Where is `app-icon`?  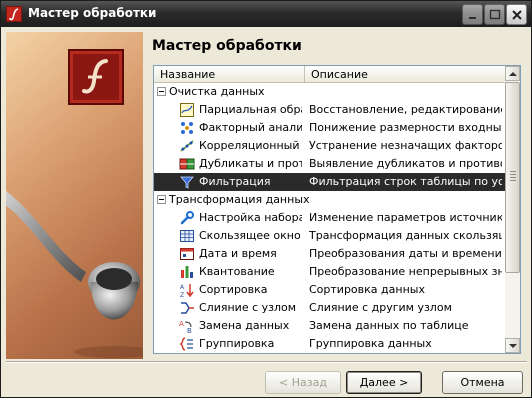 app-icon is located at coordinates (14, 14).